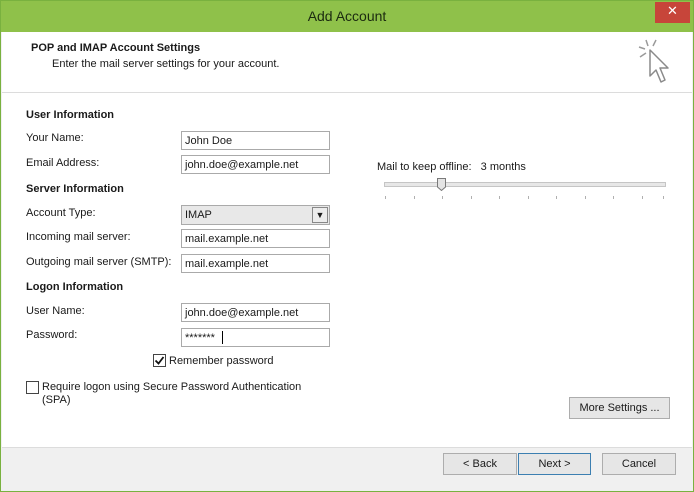  I want to click on offline-slider-track, so click(525, 184).